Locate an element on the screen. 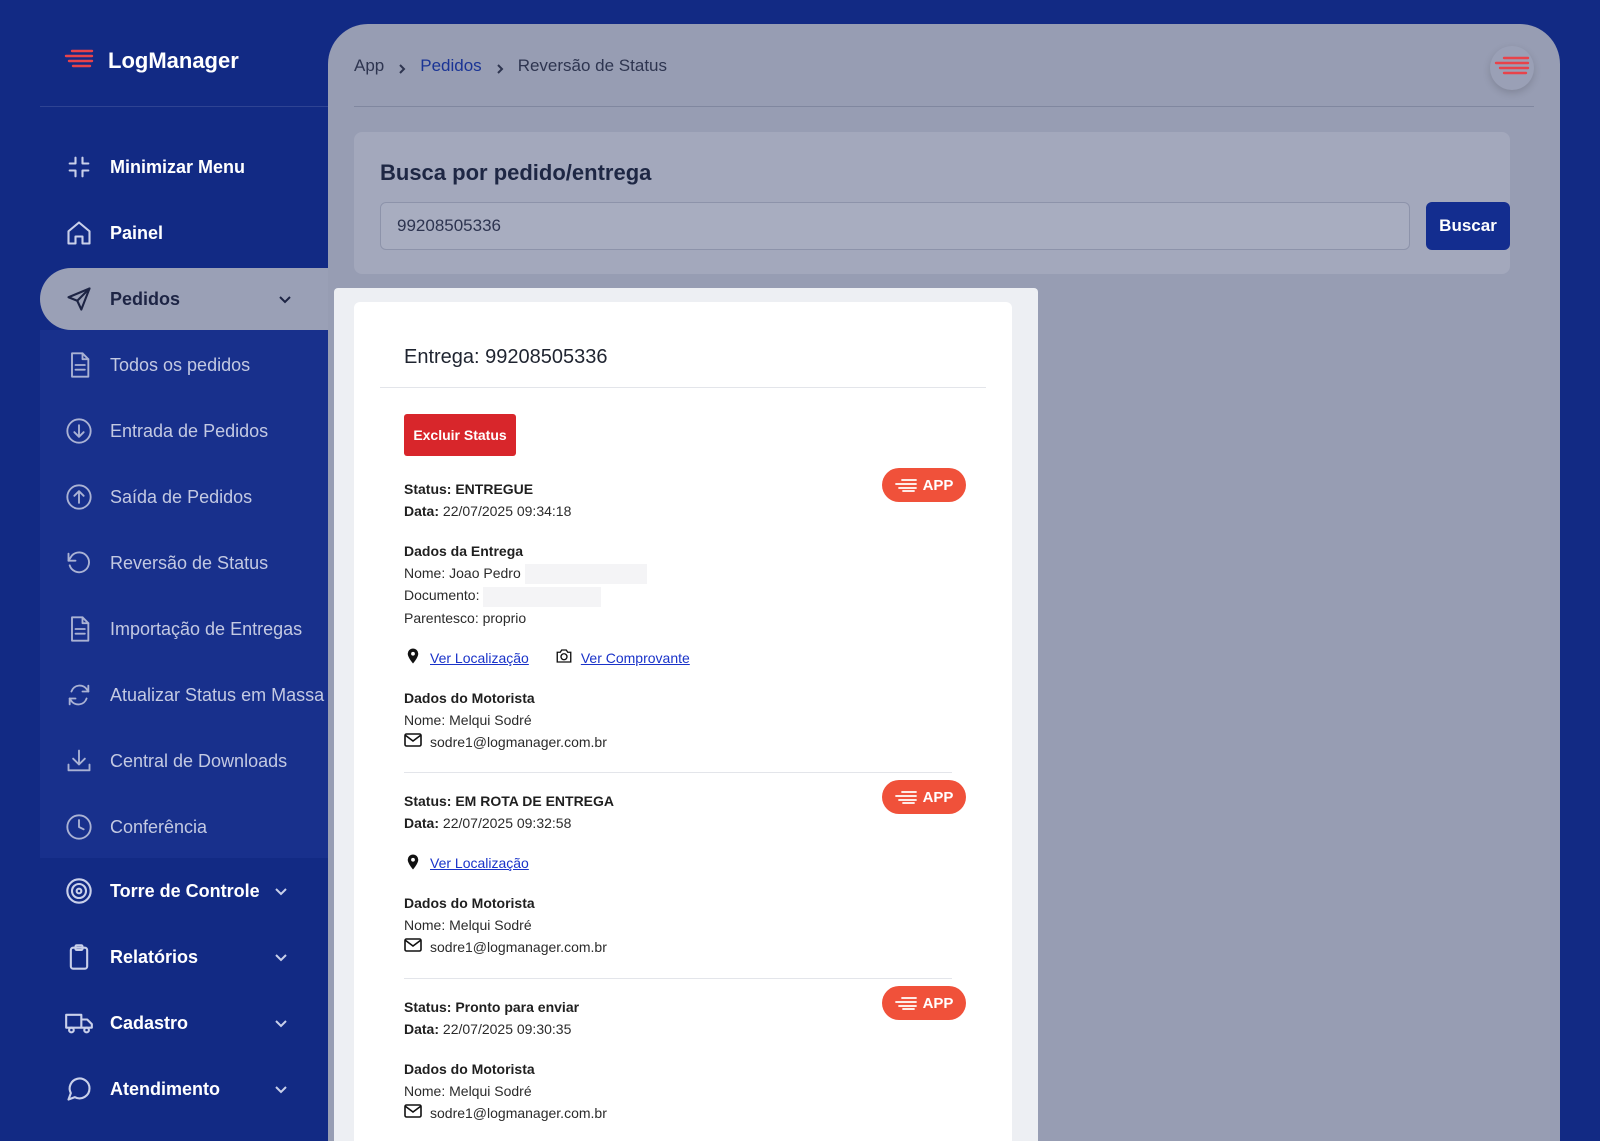 The image size is (1600, 1141). date-value: 22/07/2025 09:34:18 is located at coordinates (507, 511).